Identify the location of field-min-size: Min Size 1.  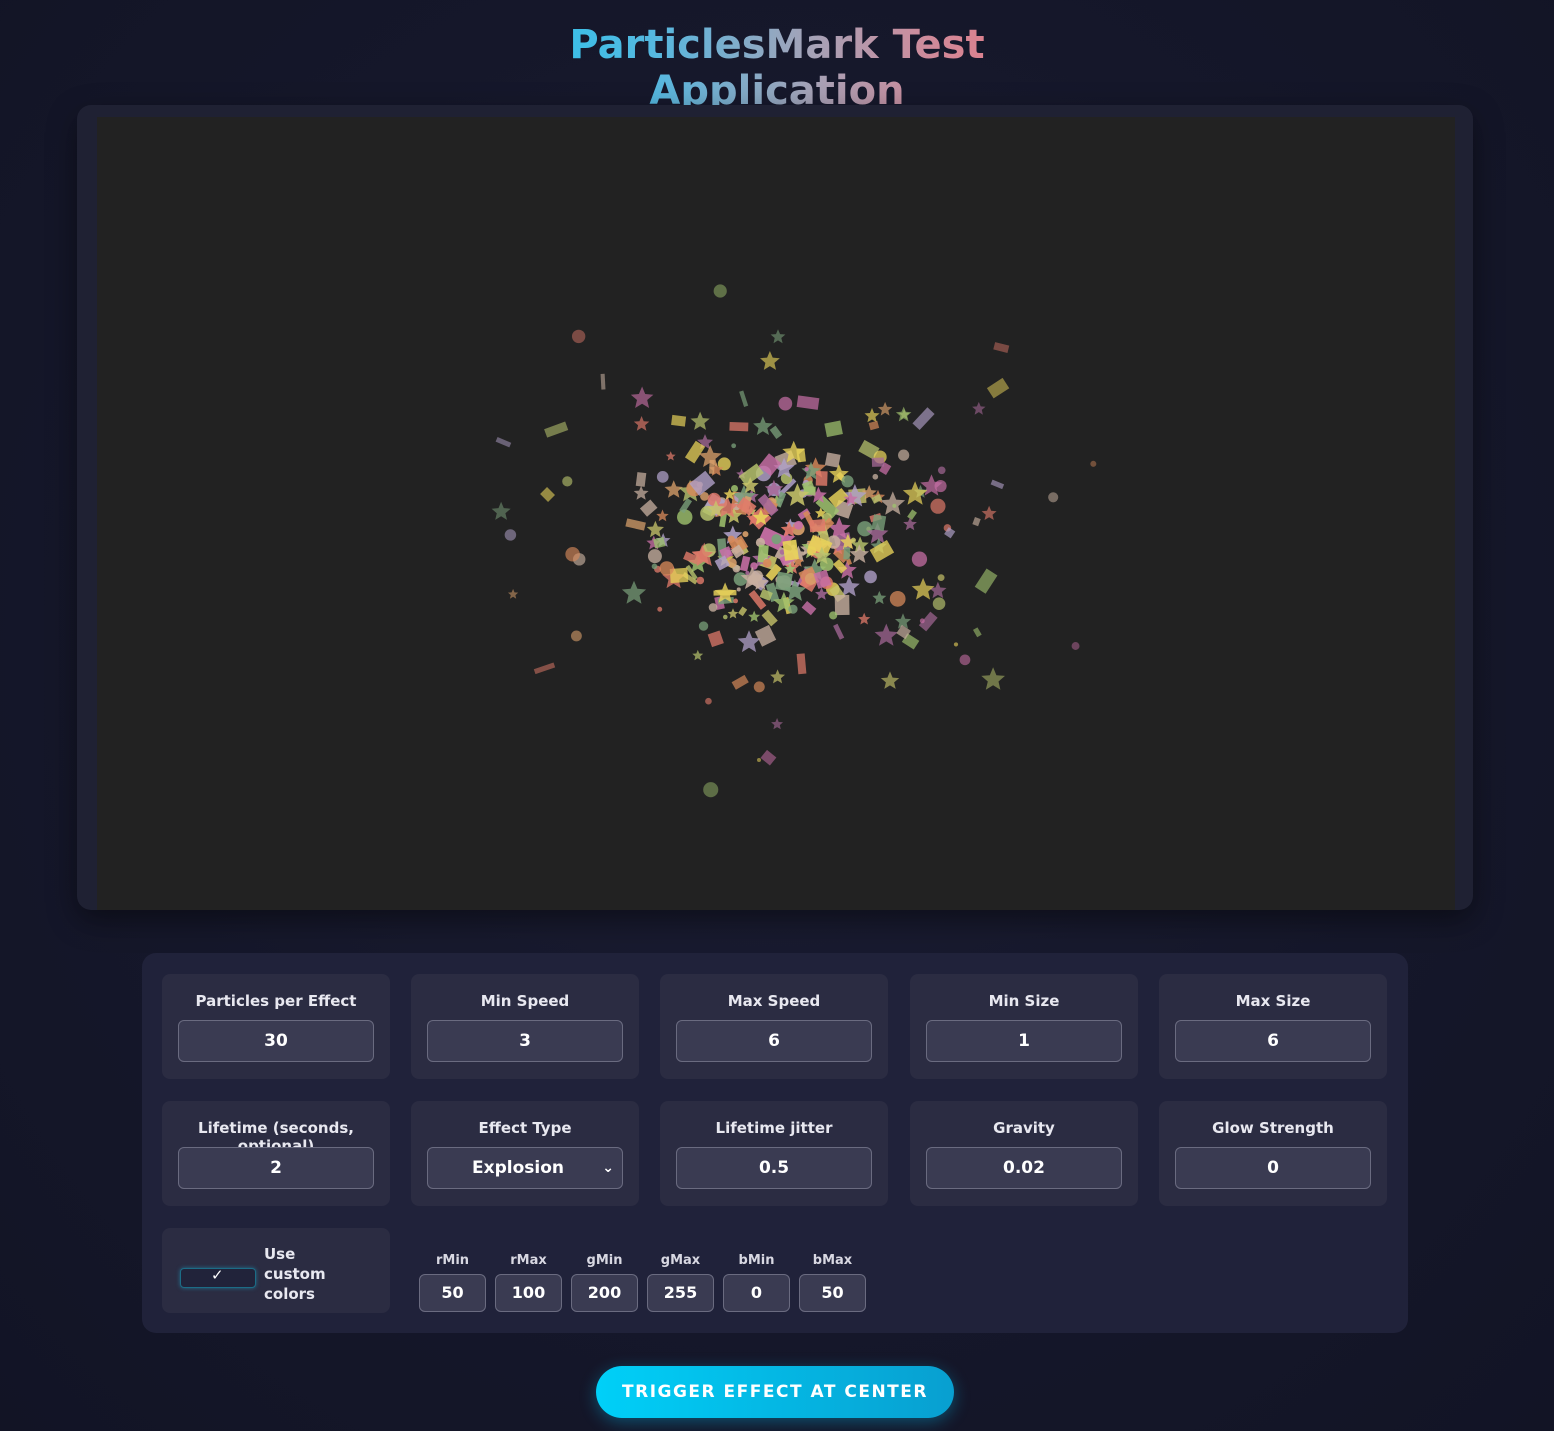
(1024, 1026).